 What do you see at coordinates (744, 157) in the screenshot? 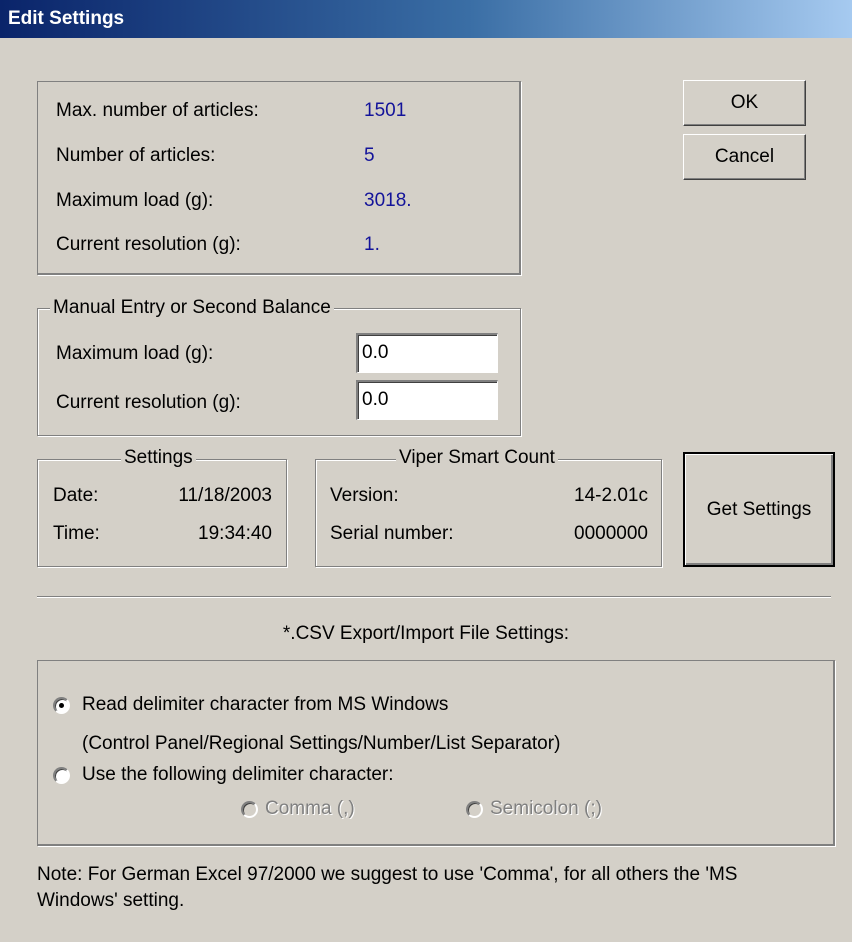
I see `cancel-button: Cancel` at bounding box center [744, 157].